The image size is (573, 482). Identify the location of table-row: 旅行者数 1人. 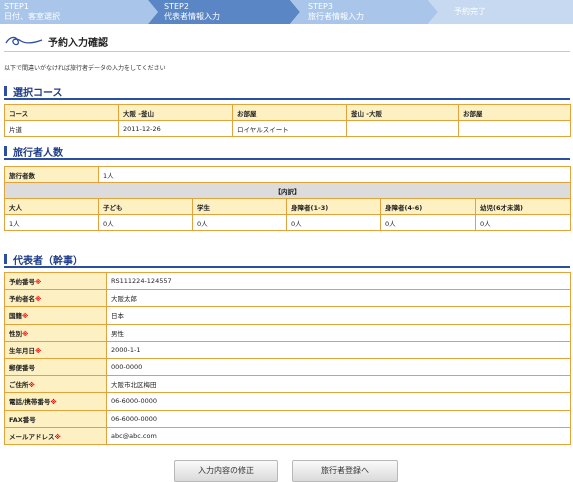
(288, 174).